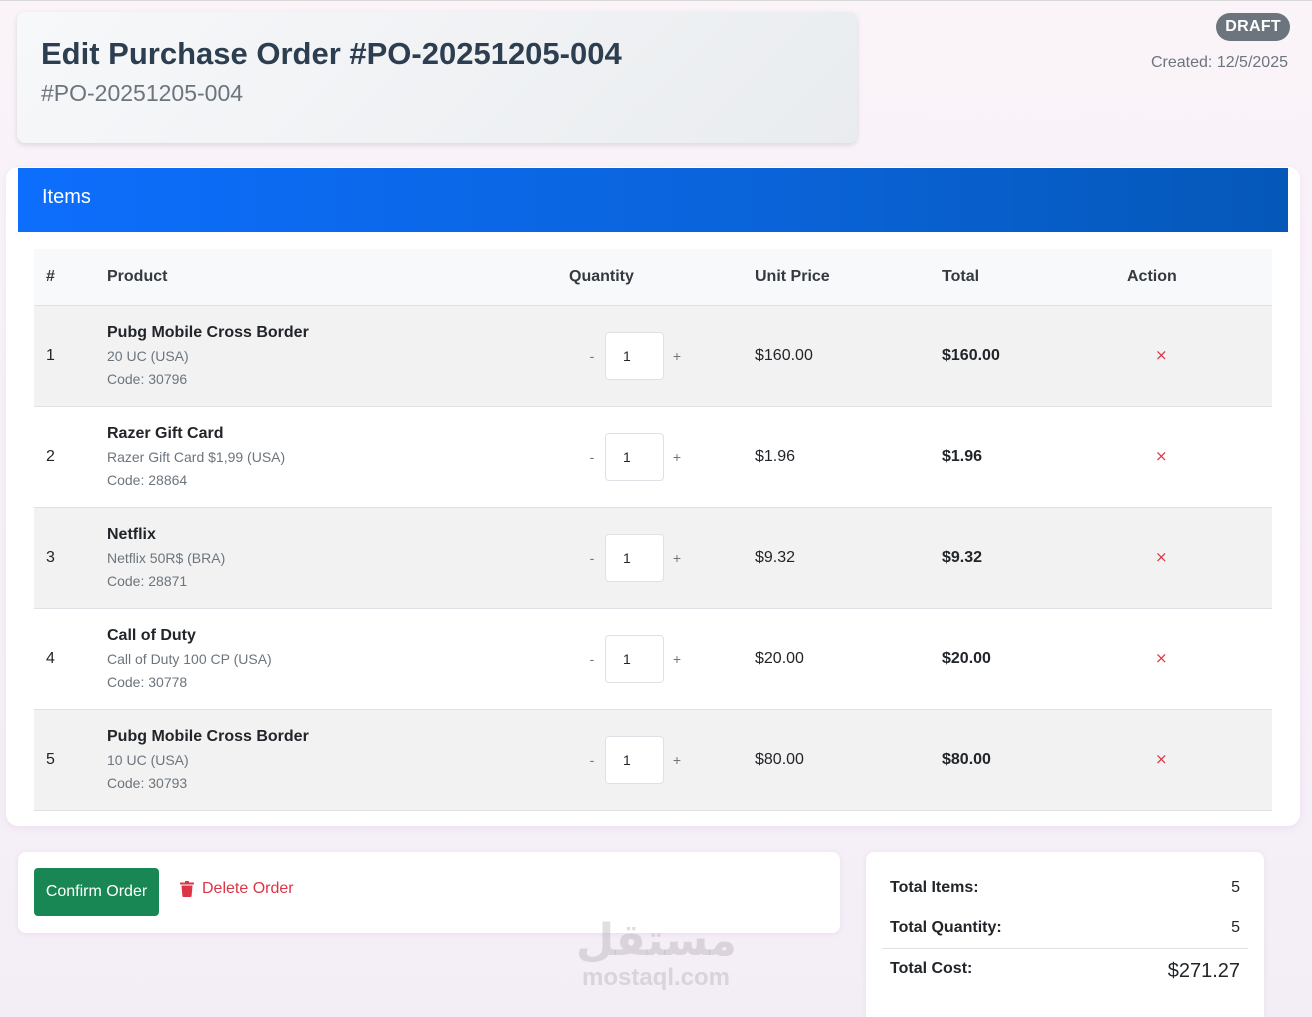  What do you see at coordinates (656, 977) in the screenshot?
I see `watermark-text: mostaql.com` at bounding box center [656, 977].